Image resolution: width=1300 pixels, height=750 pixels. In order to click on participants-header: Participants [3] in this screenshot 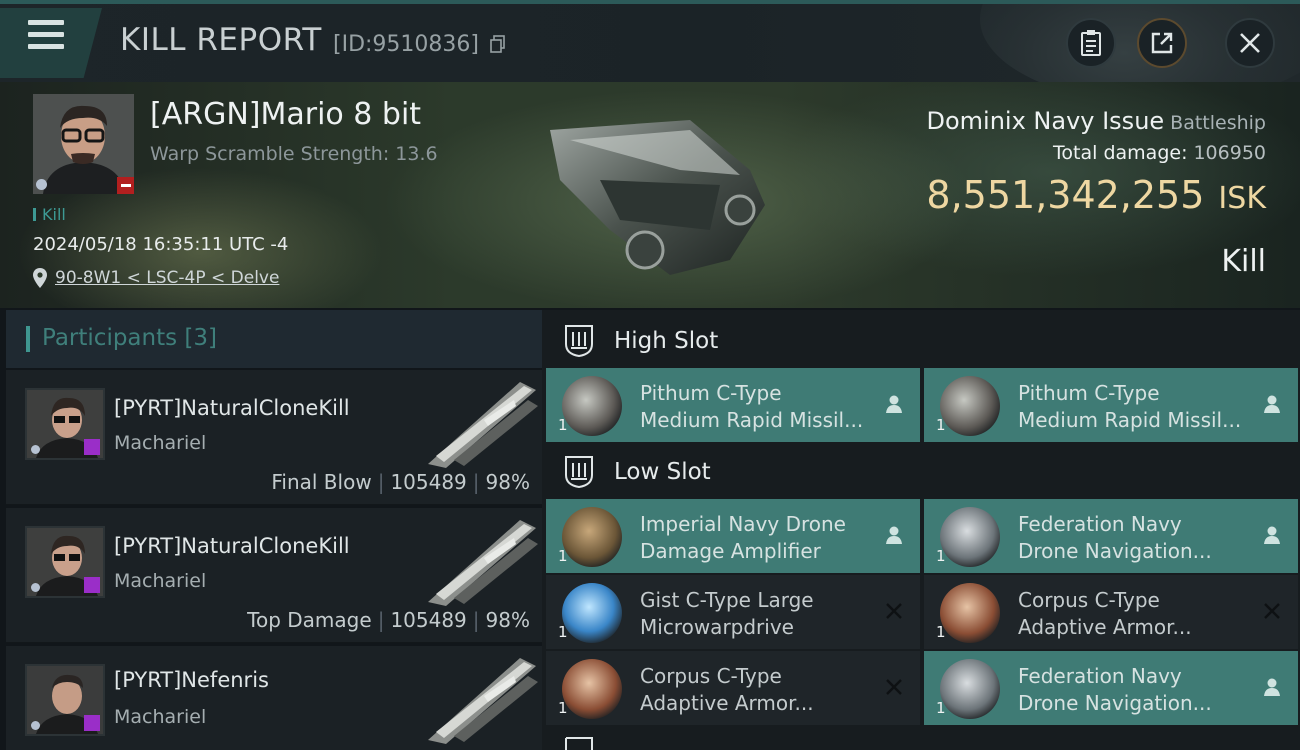, I will do `click(274, 339)`.